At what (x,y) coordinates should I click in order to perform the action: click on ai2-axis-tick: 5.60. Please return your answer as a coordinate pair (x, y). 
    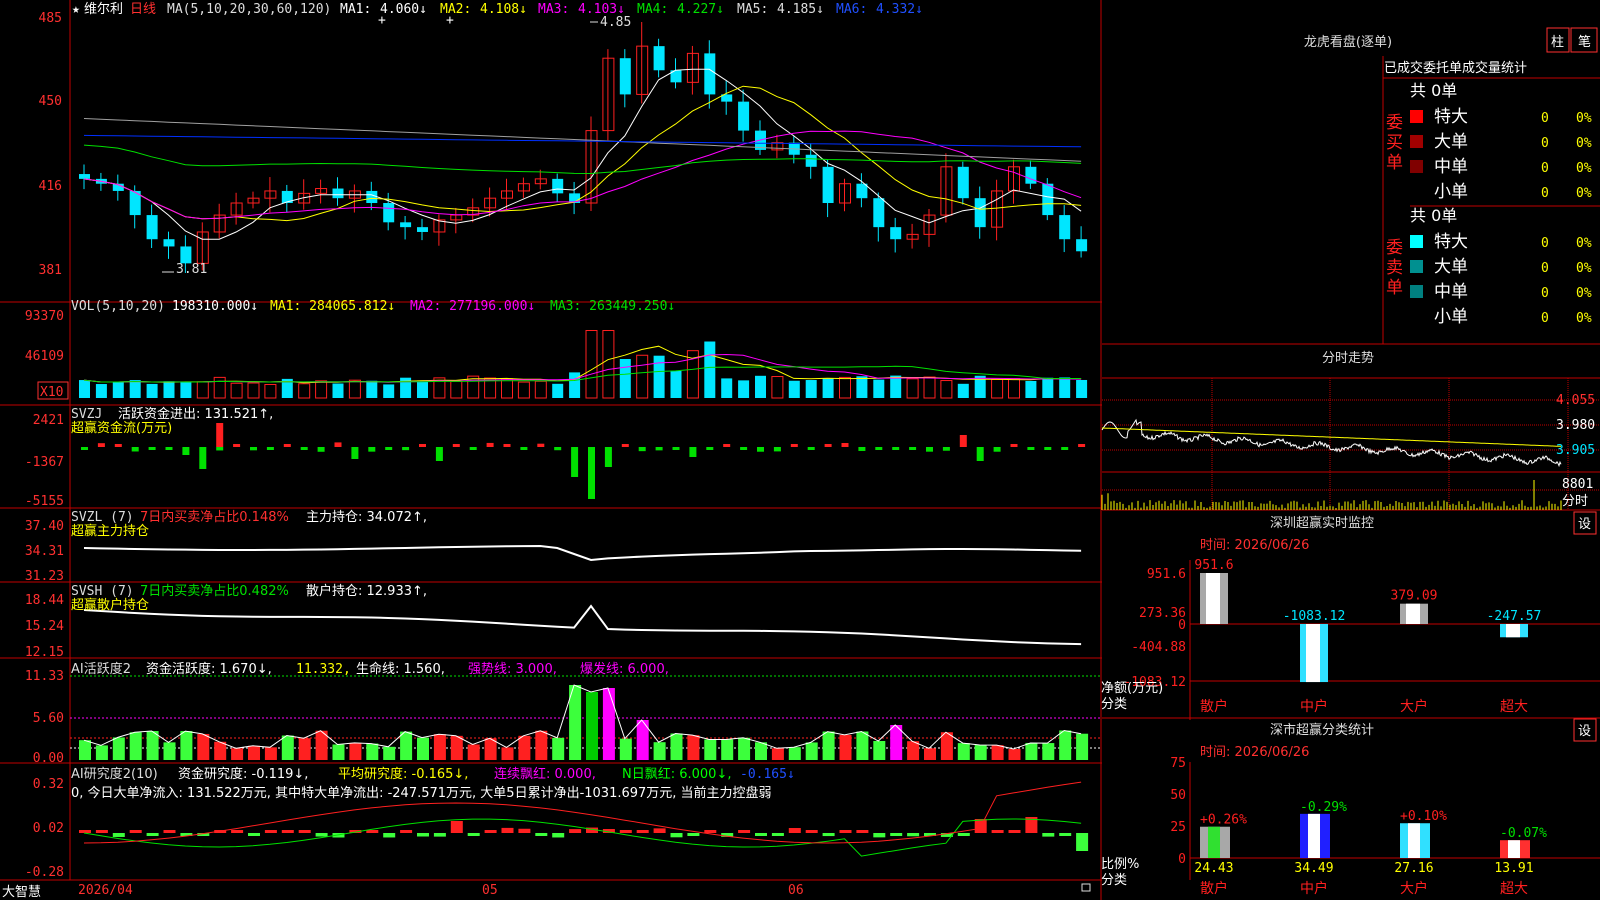
    Looking at the image, I should click on (48, 718).